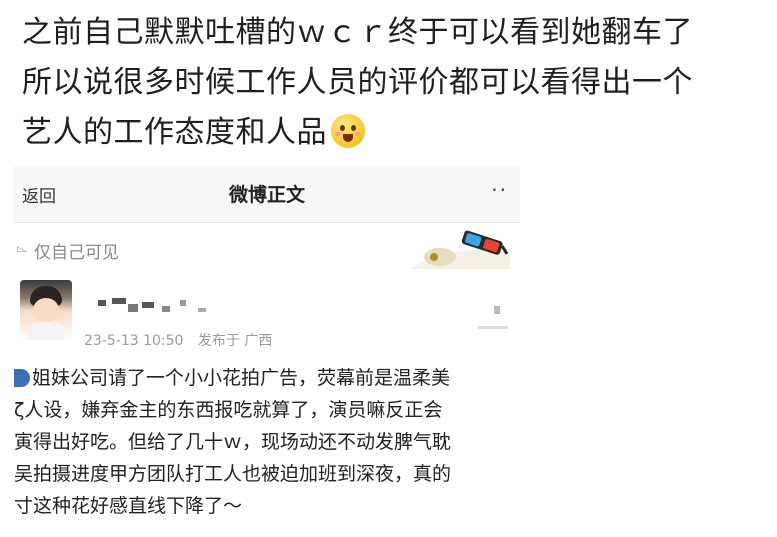 The width and height of the screenshot is (777, 537). Describe the element at coordinates (128, 506) in the screenshot. I see `post-line-5: 寸这种花好感直线下降了～` at that location.